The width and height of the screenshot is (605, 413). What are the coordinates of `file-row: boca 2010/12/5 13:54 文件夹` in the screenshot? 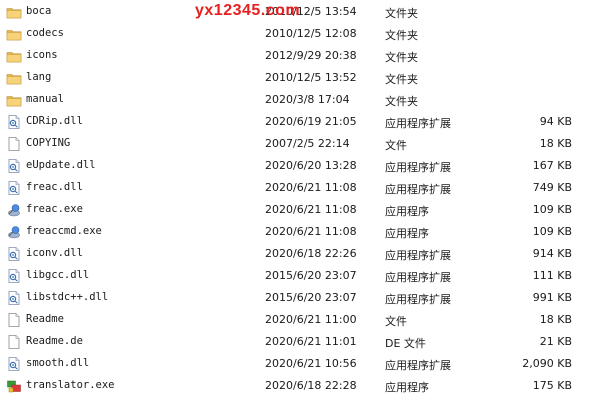 It's located at (302, 12).